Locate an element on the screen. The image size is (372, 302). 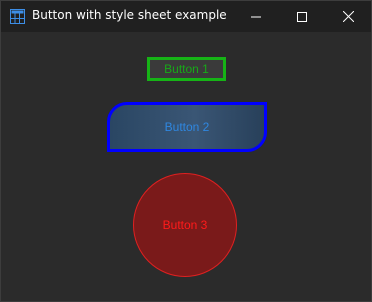
maximize-button is located at coordinates (302, 16).